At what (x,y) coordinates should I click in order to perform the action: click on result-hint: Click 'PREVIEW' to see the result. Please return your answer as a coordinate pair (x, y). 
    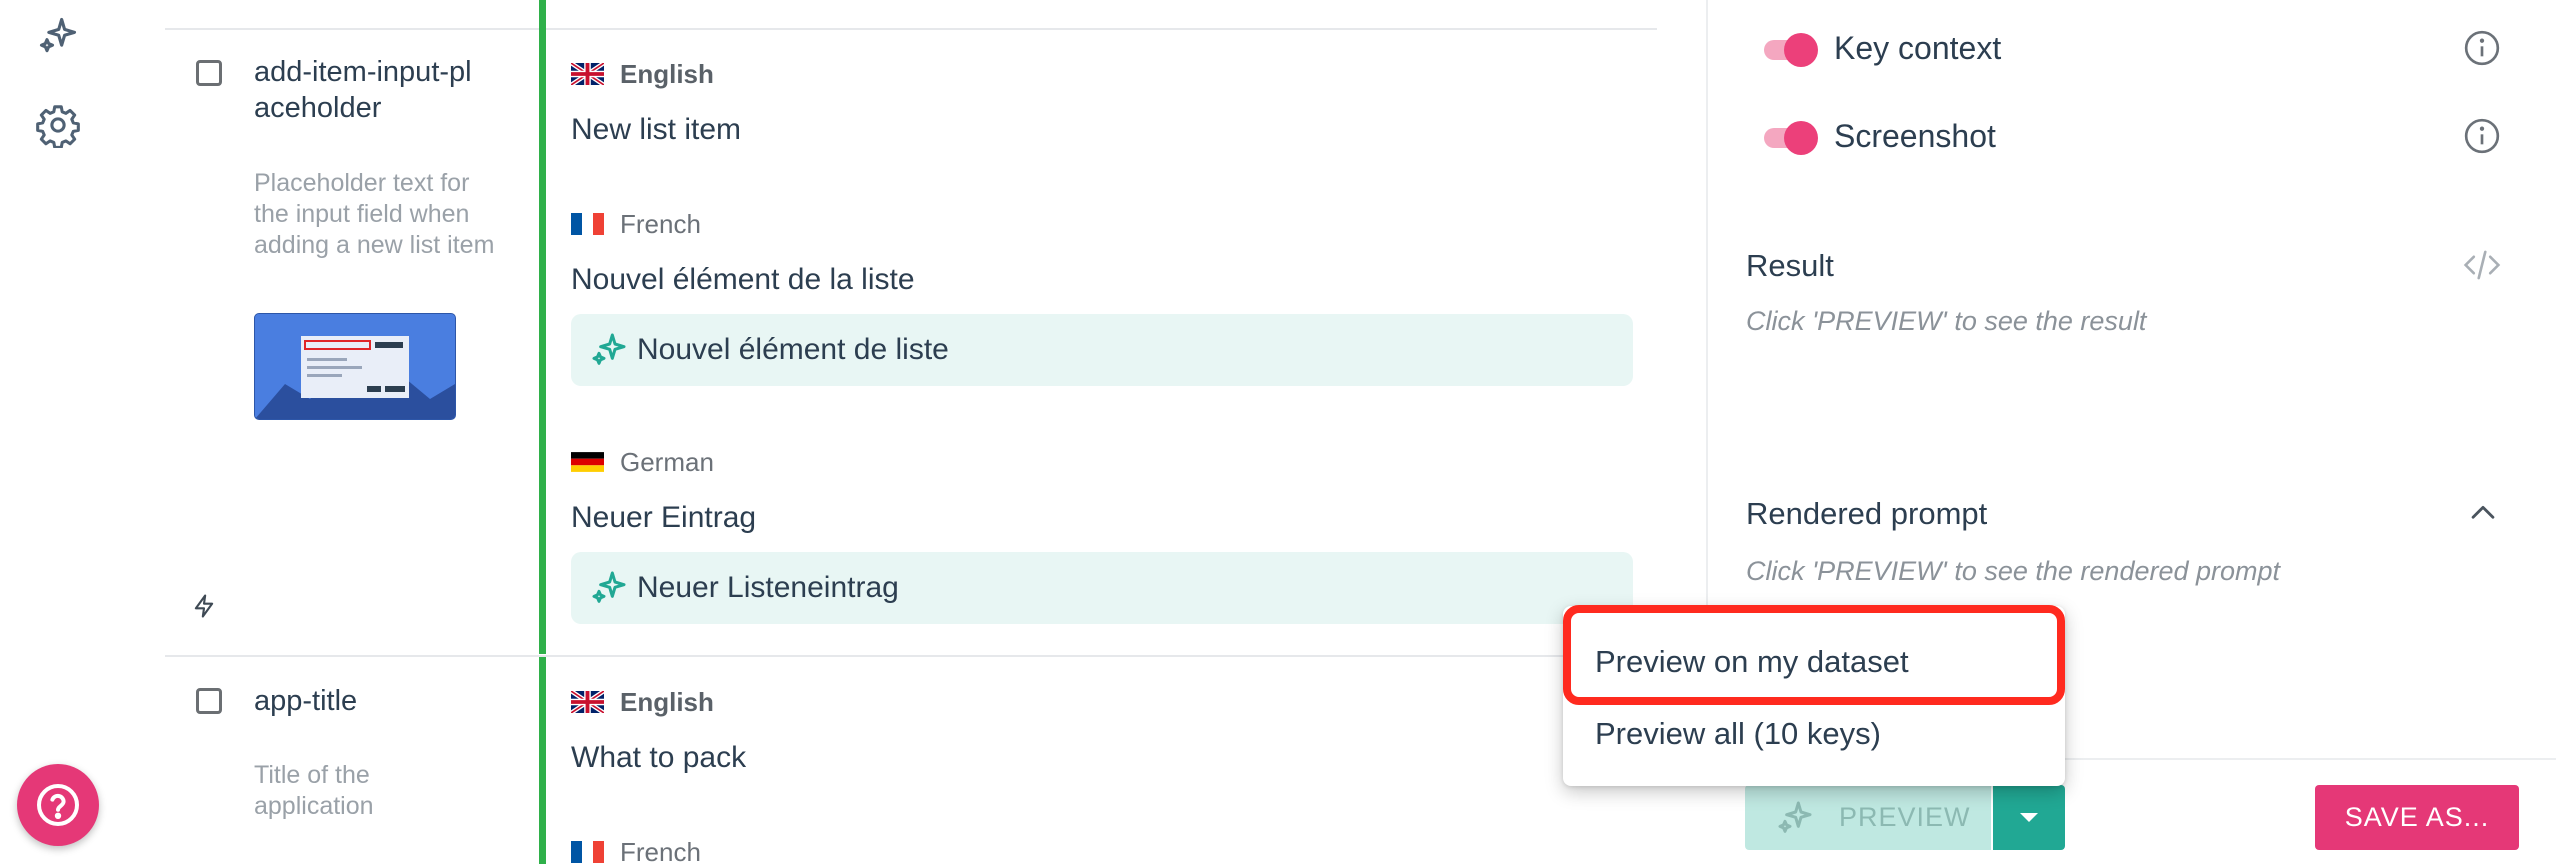
    Looking at the image, I should click on (1946, 321).